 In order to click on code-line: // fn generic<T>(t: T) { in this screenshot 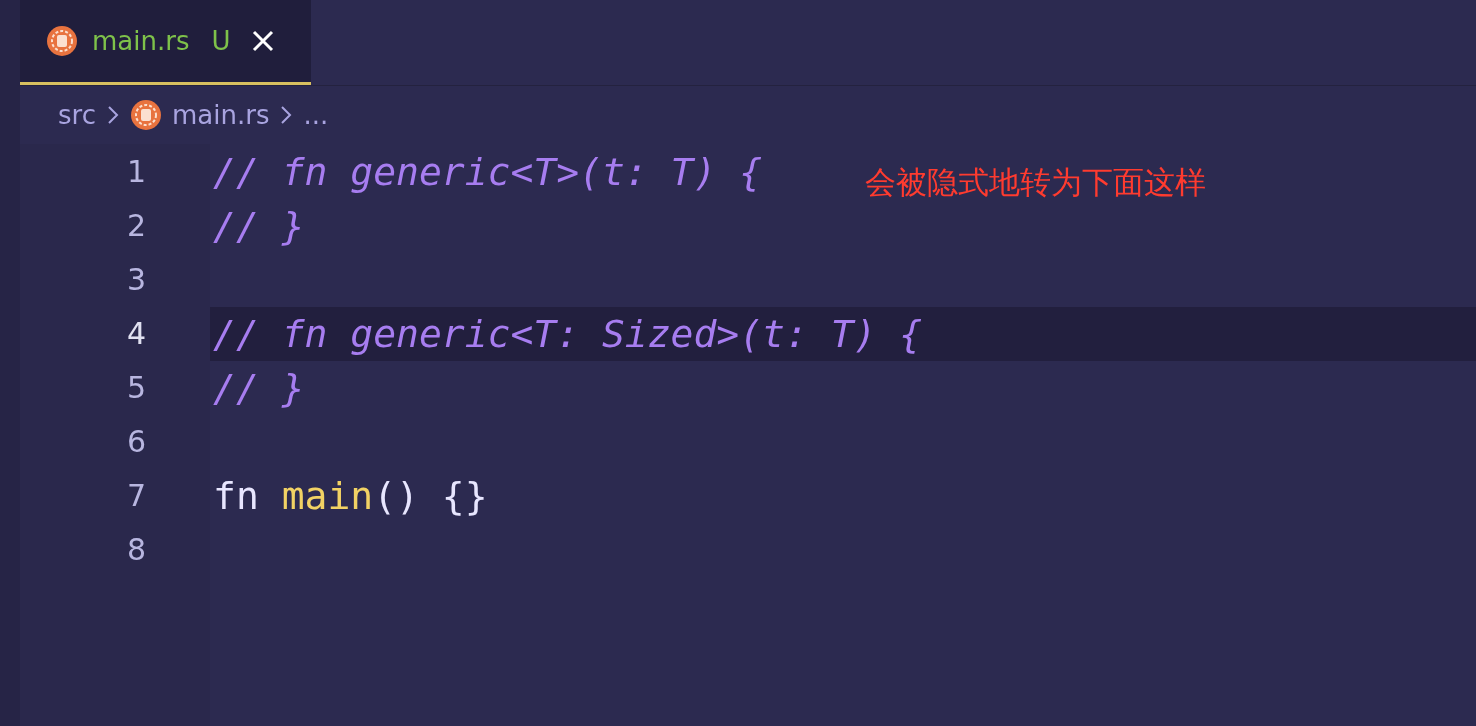, I will do `click(488, 172)`.